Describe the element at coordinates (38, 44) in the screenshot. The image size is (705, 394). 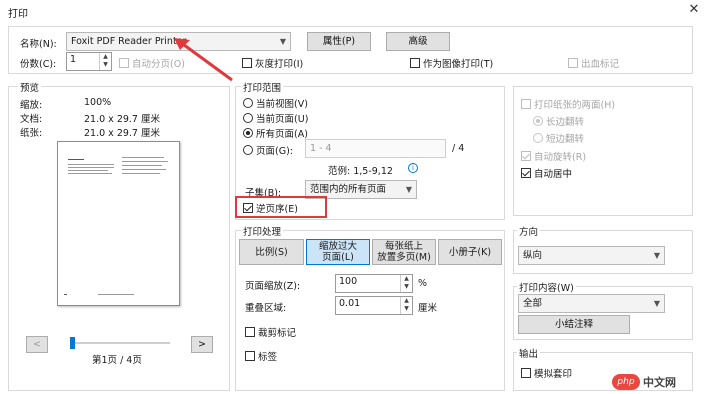
I see `printer-name-label: 名称(N):` at that location.